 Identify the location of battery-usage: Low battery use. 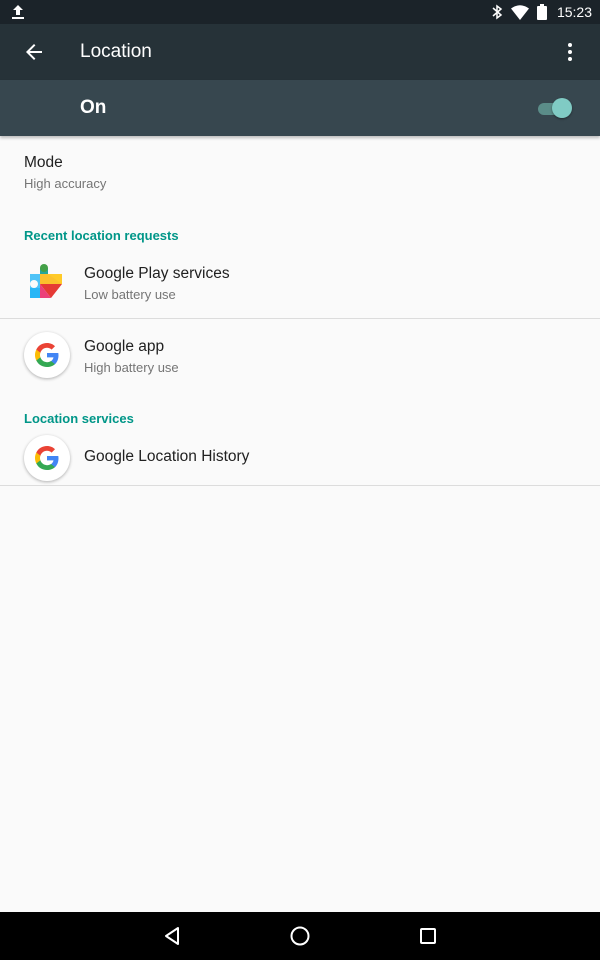
(130, 294).